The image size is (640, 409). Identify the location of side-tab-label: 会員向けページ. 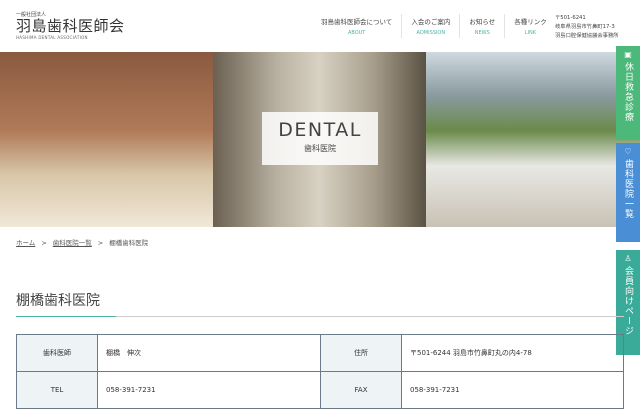
(628, 301).